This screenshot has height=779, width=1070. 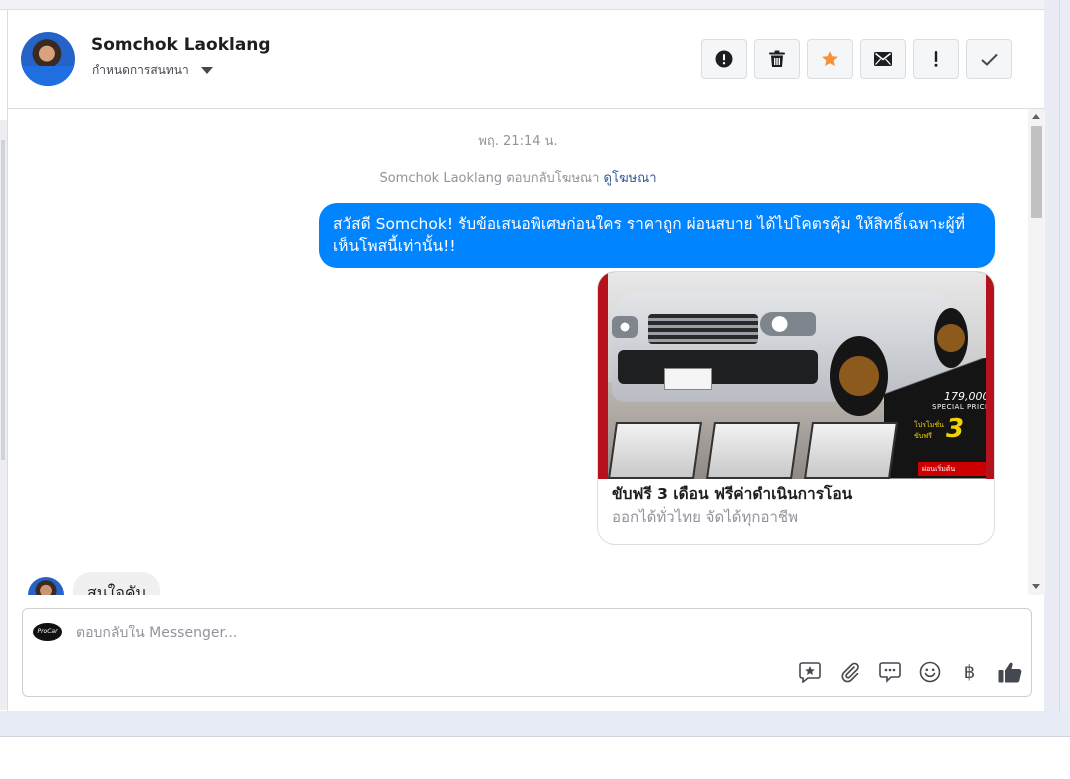 I want to click on header-actions, so click(x=856, y=59).